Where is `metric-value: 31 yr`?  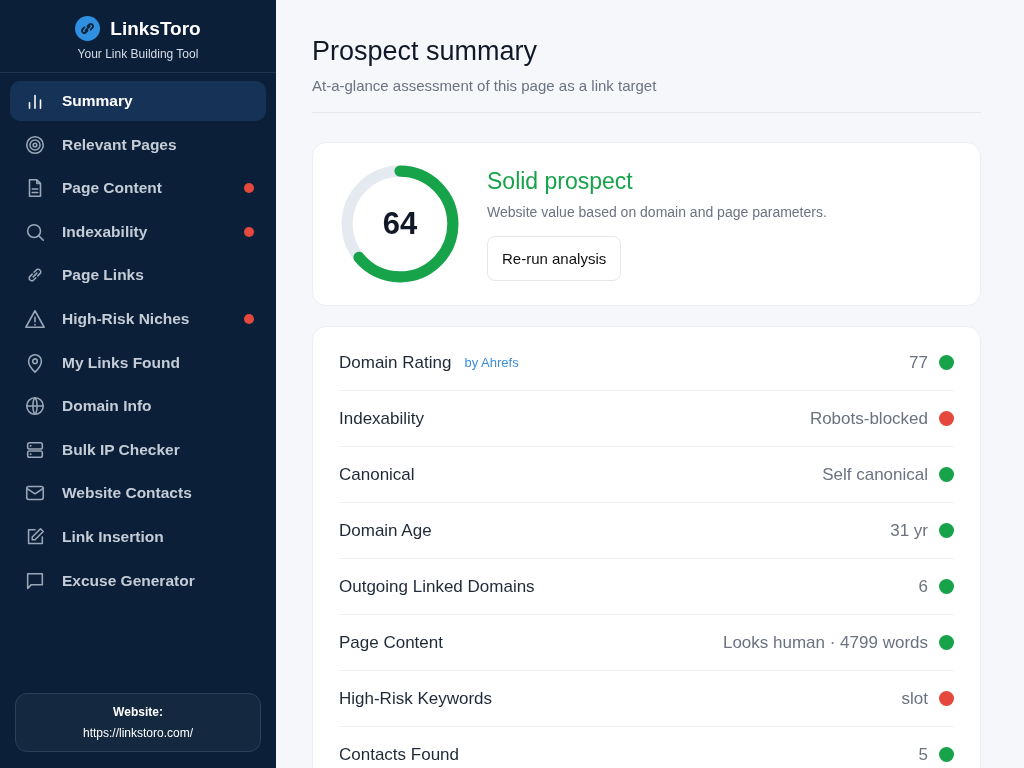 metric-value: 31 yr is located at coordinates (909, 530).